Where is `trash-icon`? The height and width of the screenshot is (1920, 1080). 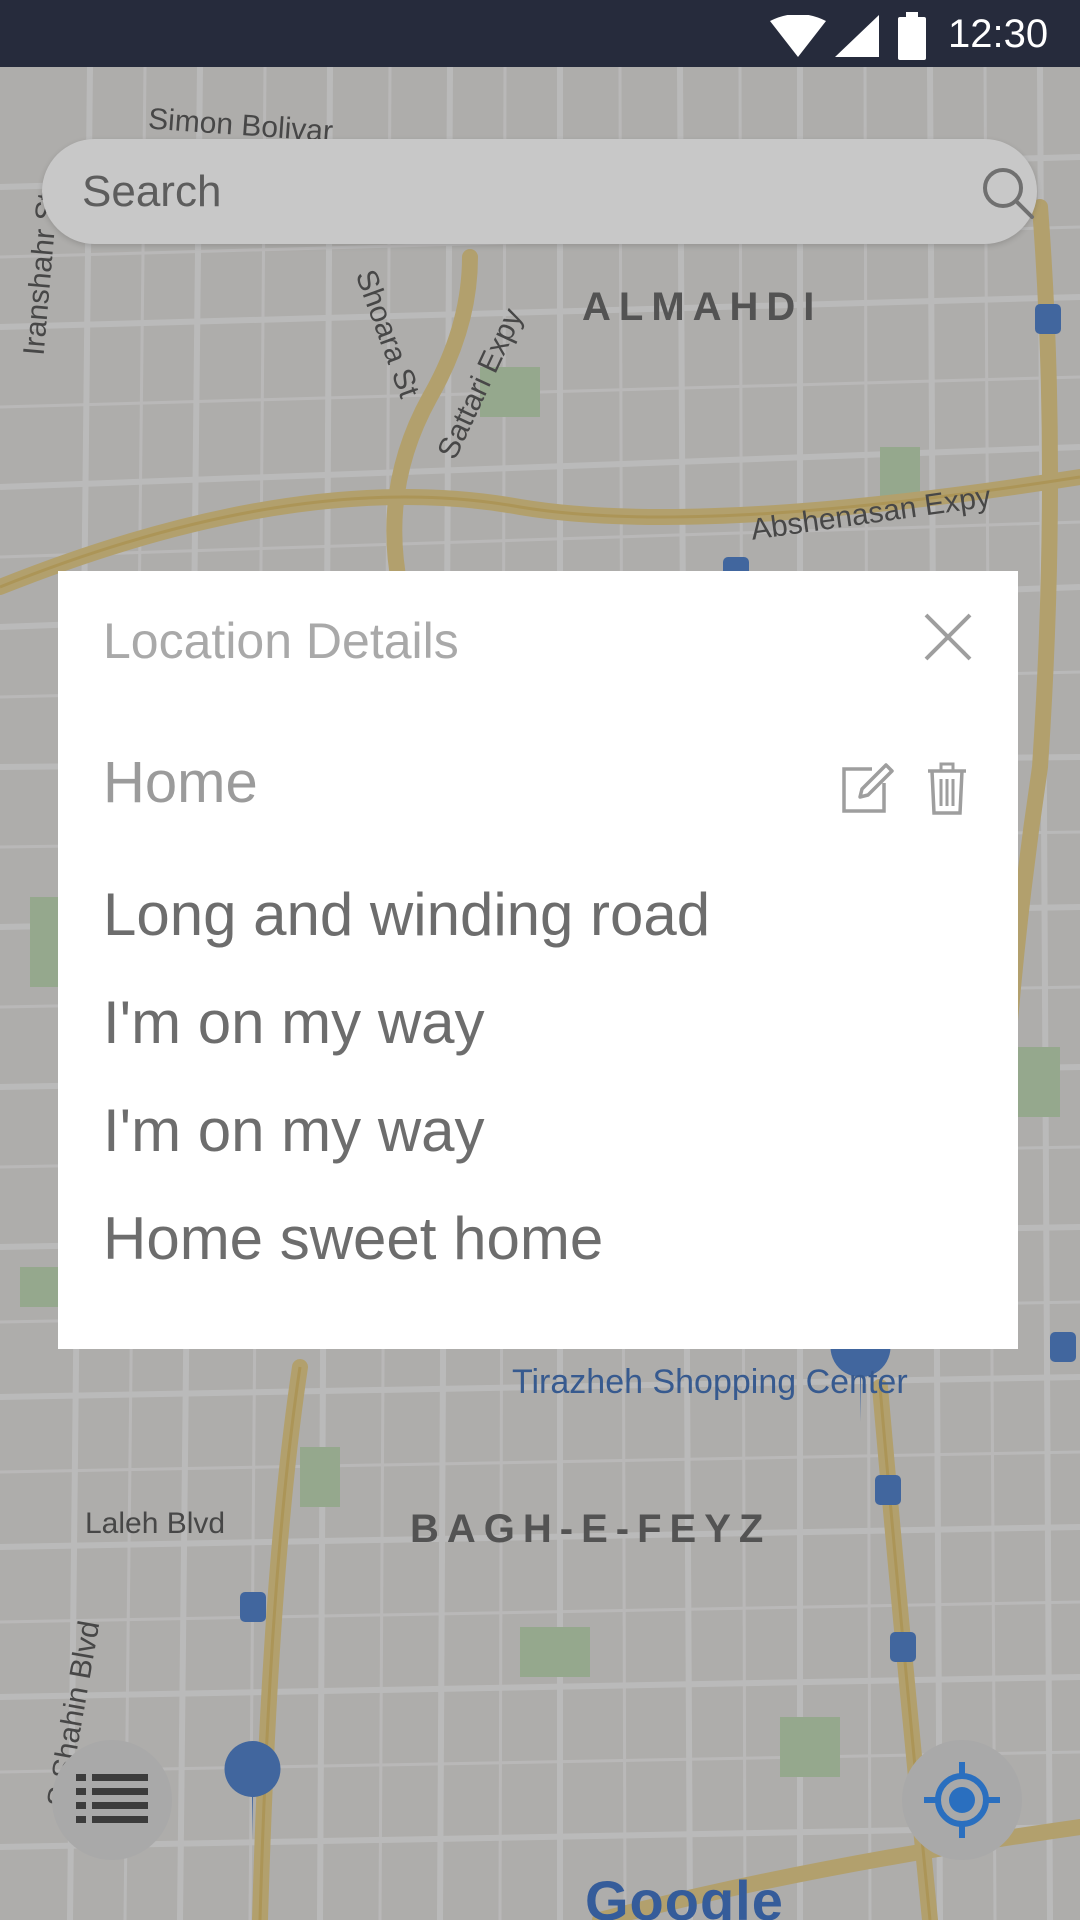 trash-icon is located at coordinates (947, 789).